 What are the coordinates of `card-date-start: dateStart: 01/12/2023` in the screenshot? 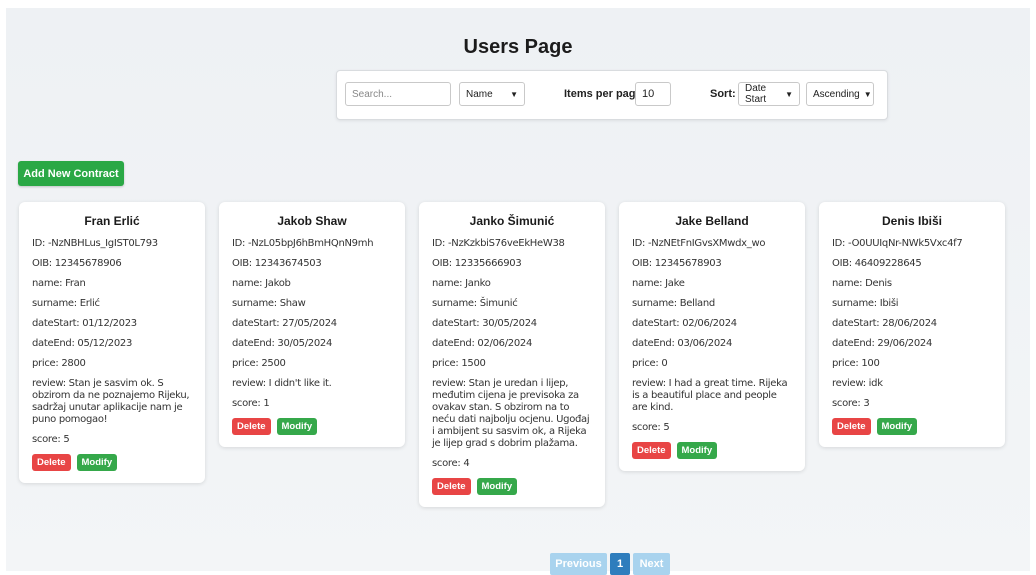 It's located at (84, 323).